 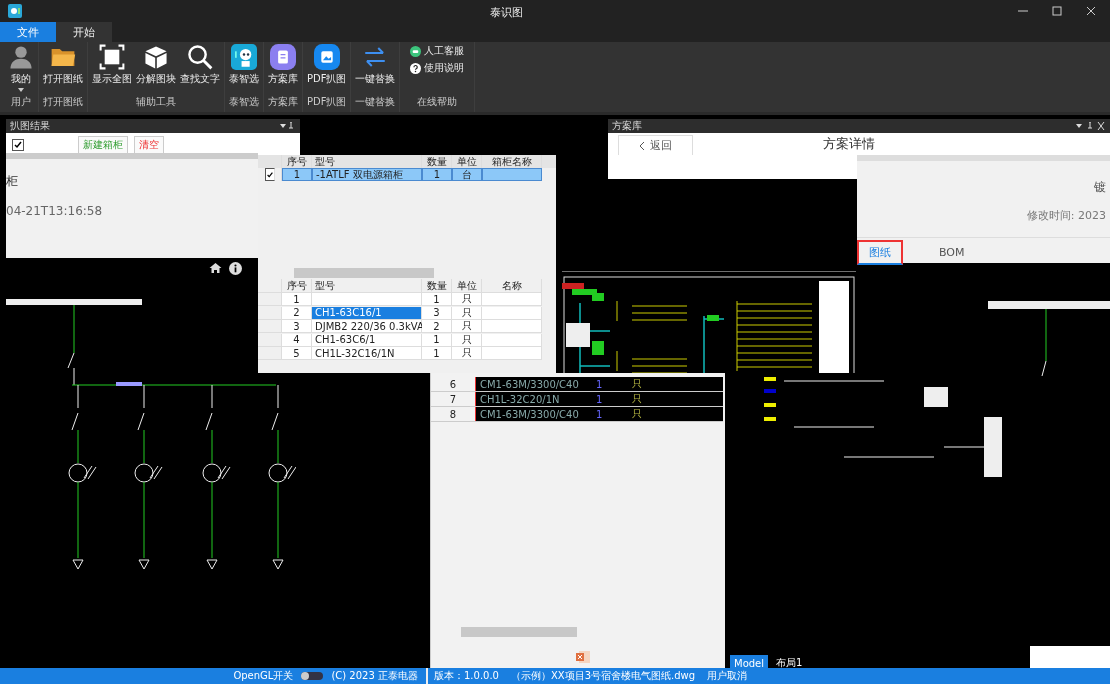 I want to click on group-label: 泰智选, so click(x=244, y=102).